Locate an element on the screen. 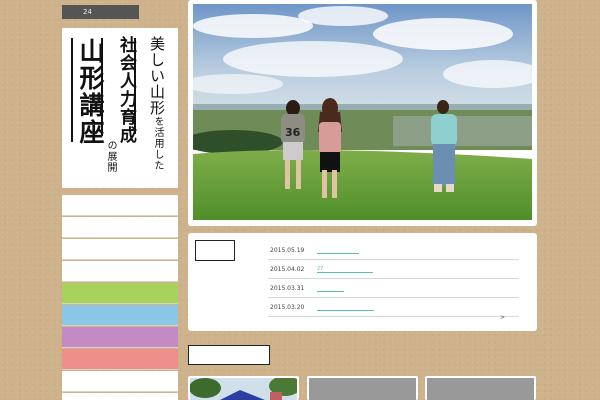 This screenshot has width=600, height=400. title-line-1: 美しい山形を活用した is located at coordinates (157, 103).